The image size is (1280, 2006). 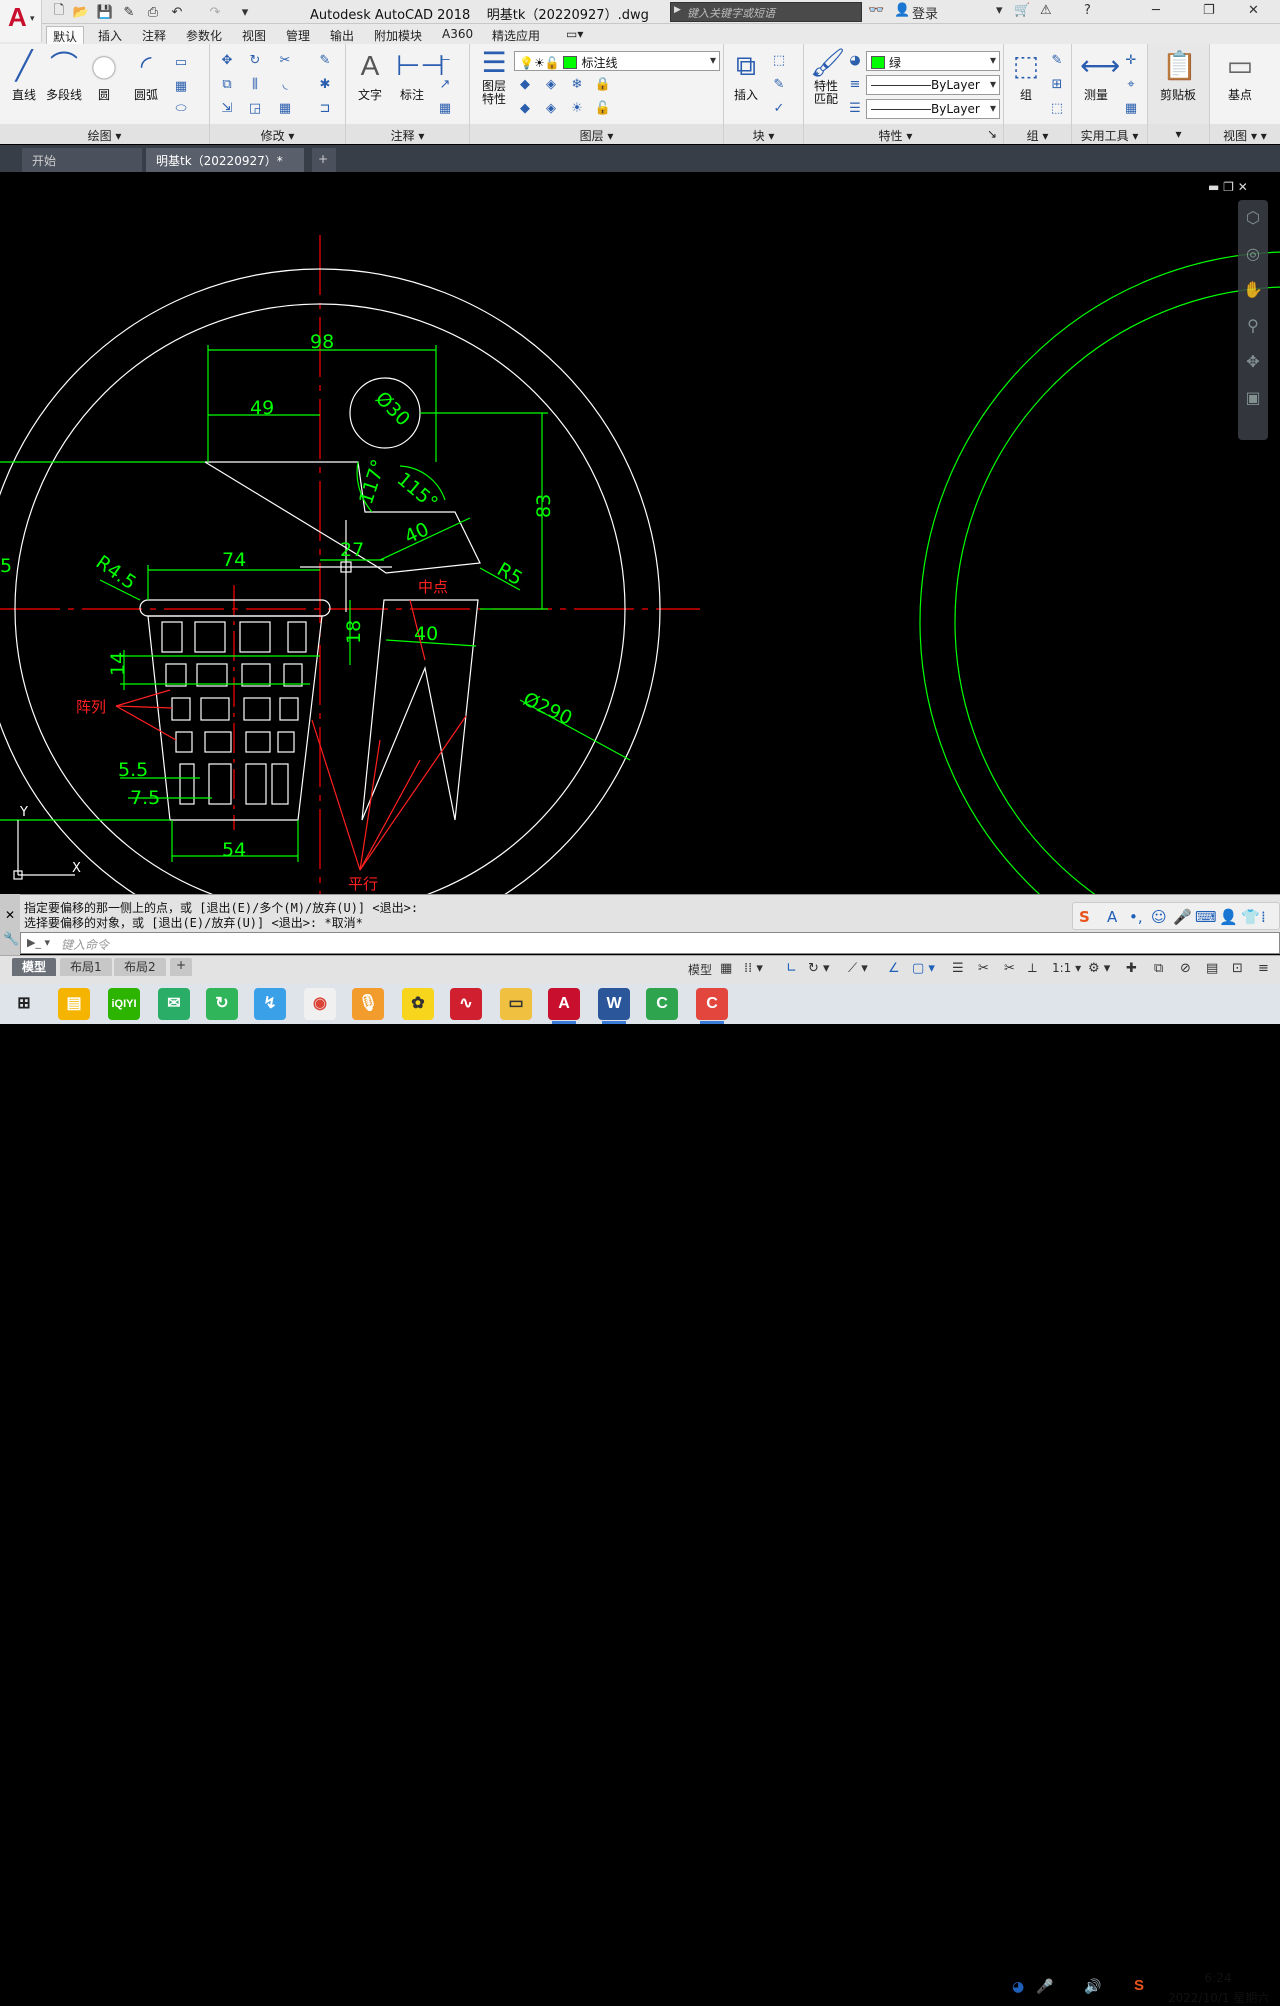 What do you see at coordinates (255, 85) in the screenshot?
I see `mirror-icon: ⫼` at bounding box center [255, 85].